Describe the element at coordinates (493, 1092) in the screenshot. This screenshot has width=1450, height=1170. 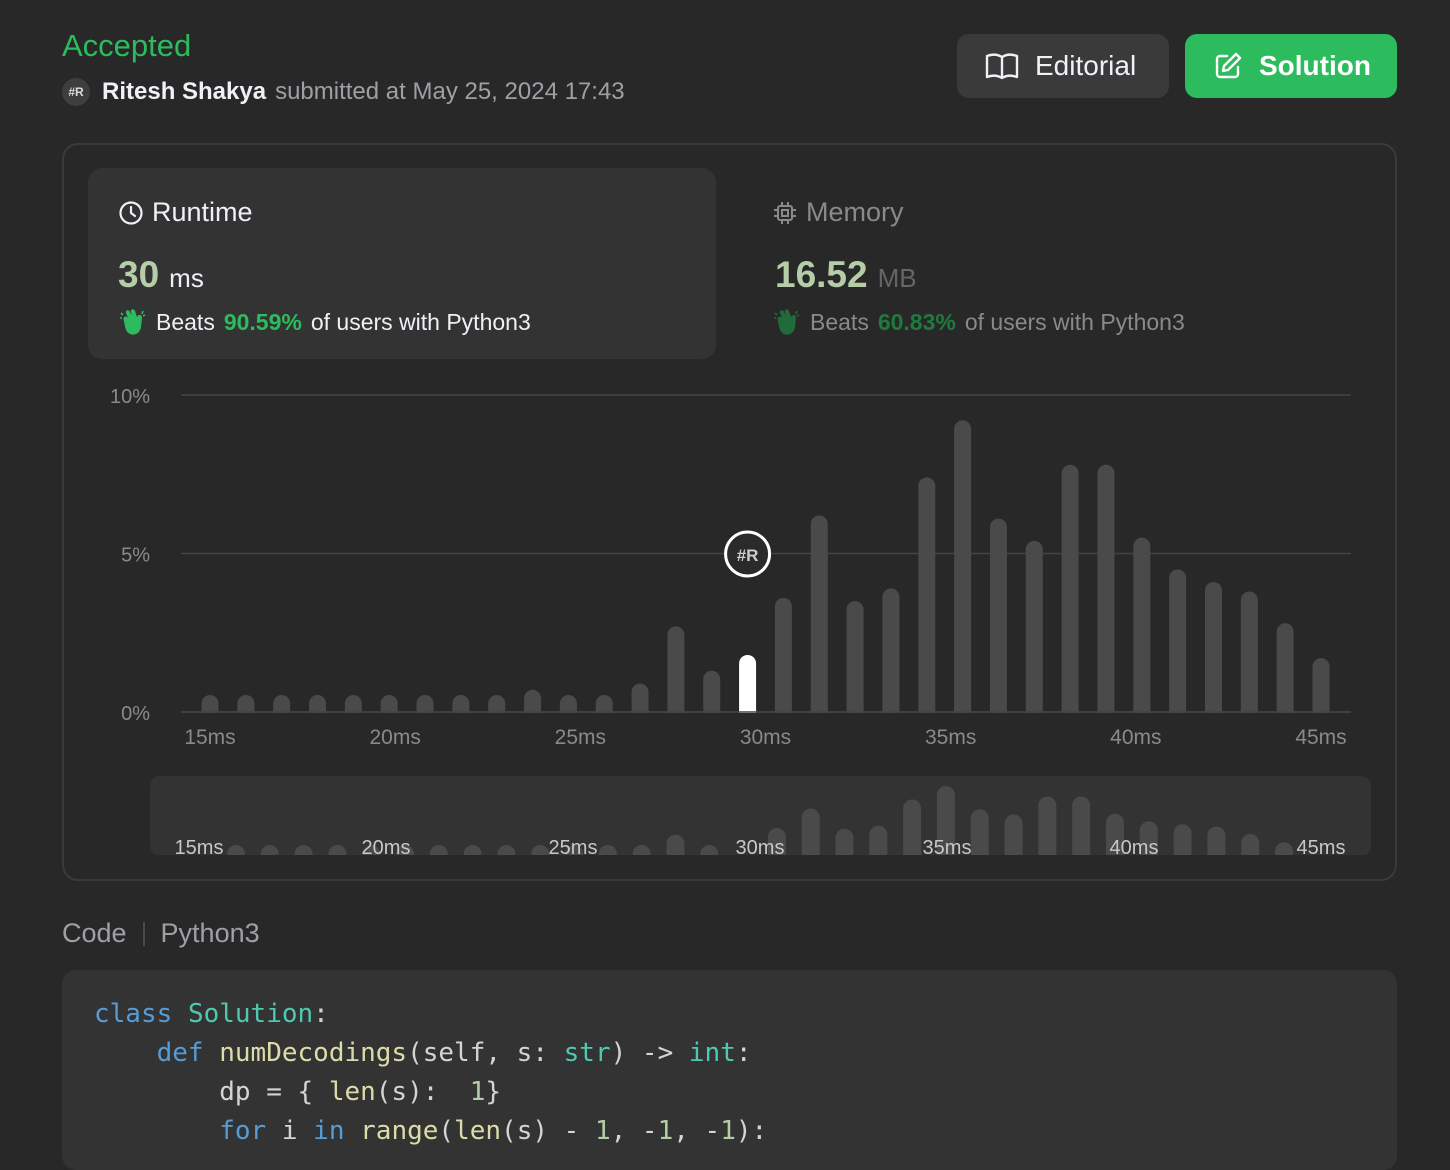
I see `code-token: }` at that location.